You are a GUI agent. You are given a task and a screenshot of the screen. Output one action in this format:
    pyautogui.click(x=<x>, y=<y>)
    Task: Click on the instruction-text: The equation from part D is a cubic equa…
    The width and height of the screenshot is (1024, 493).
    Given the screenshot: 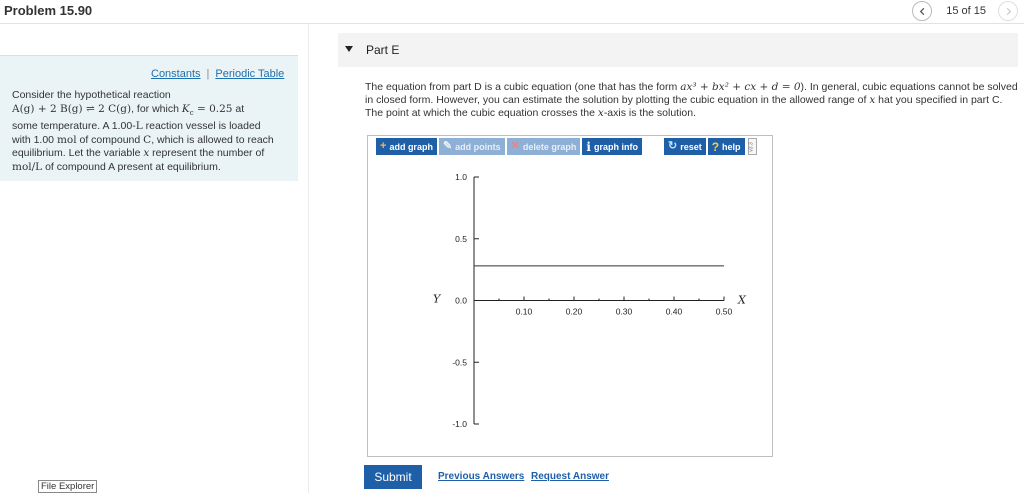 What is the action you would take?
    pyautogui.click(x=523, y=87)
    